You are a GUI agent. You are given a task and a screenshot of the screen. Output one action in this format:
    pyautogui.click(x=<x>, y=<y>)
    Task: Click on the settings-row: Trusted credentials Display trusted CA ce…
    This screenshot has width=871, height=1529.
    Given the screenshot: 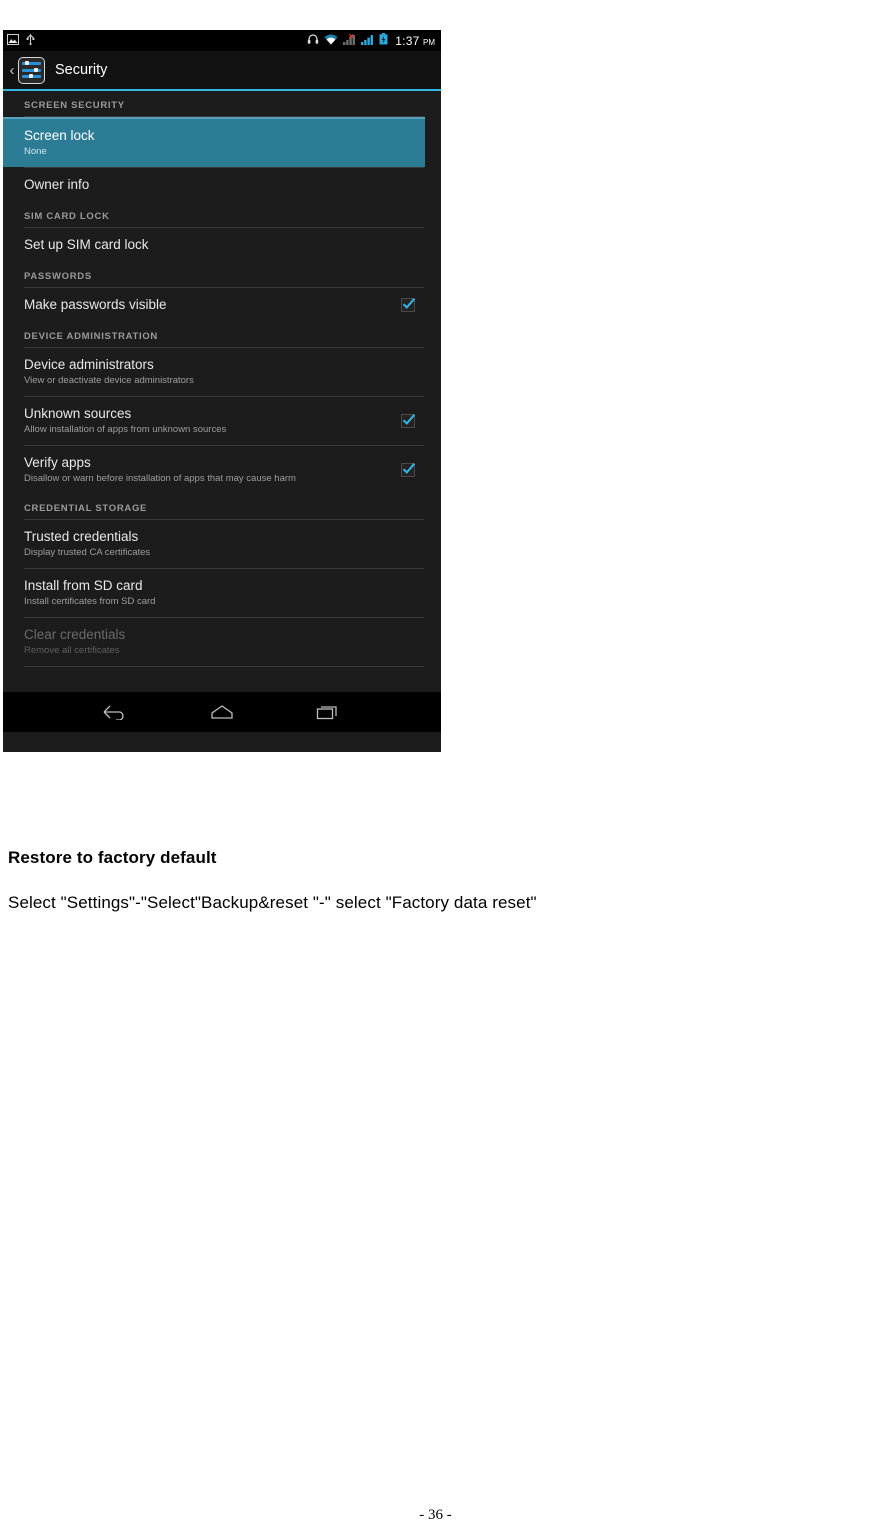 What is the action you would take?
    pyautogui.click(x=222, y=544)
    